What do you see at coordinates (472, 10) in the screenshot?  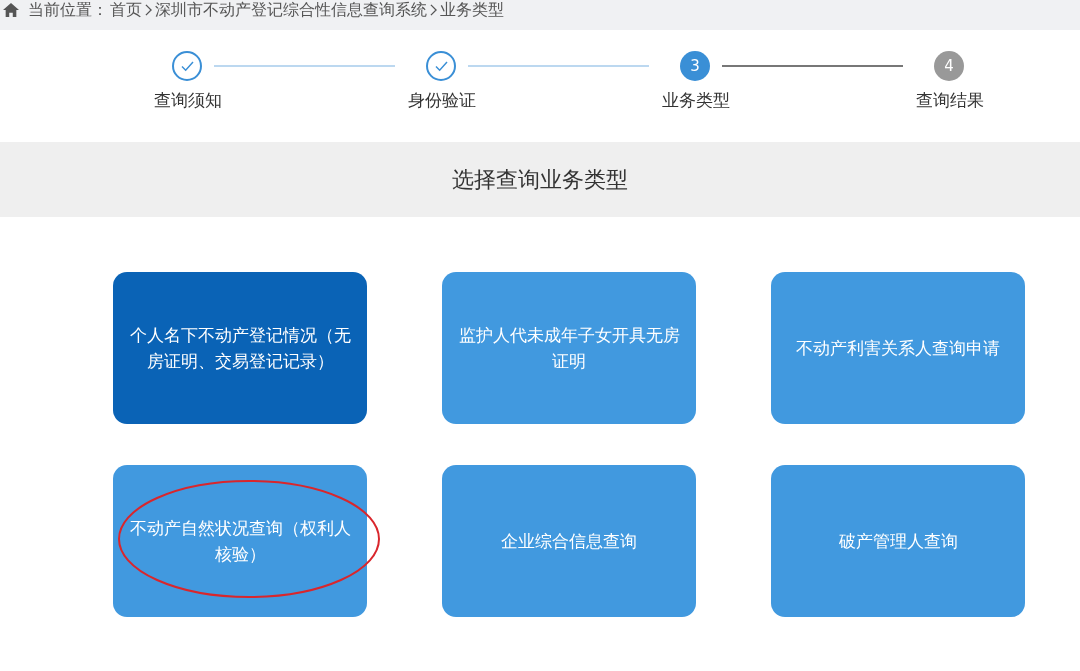 I see `breadcrumb-link: 业务类型` at bounding box center [472, 10].